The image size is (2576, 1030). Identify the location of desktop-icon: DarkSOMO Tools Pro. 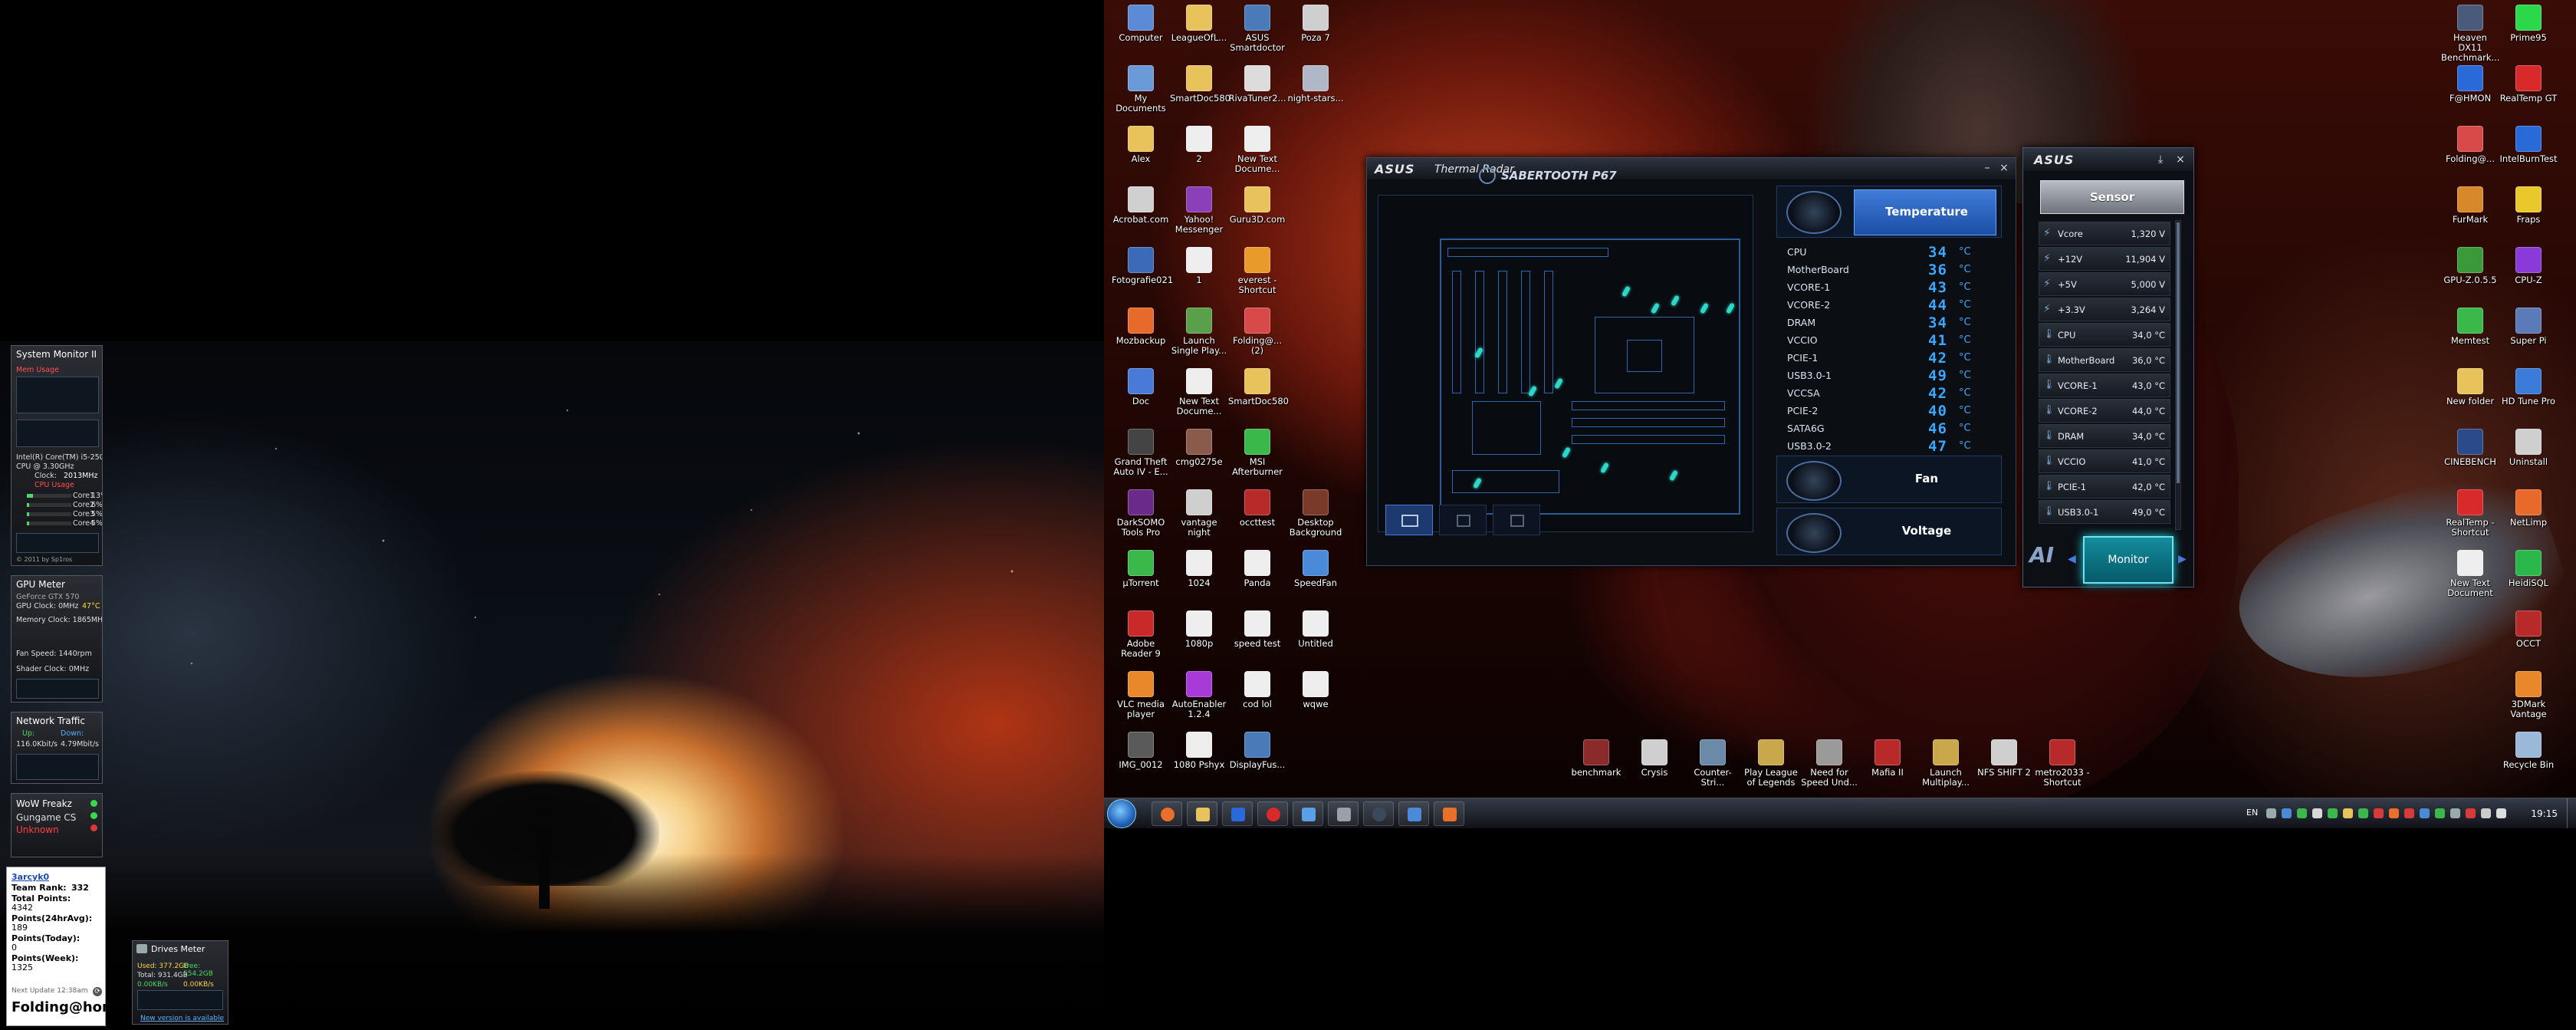
(1141, 513).